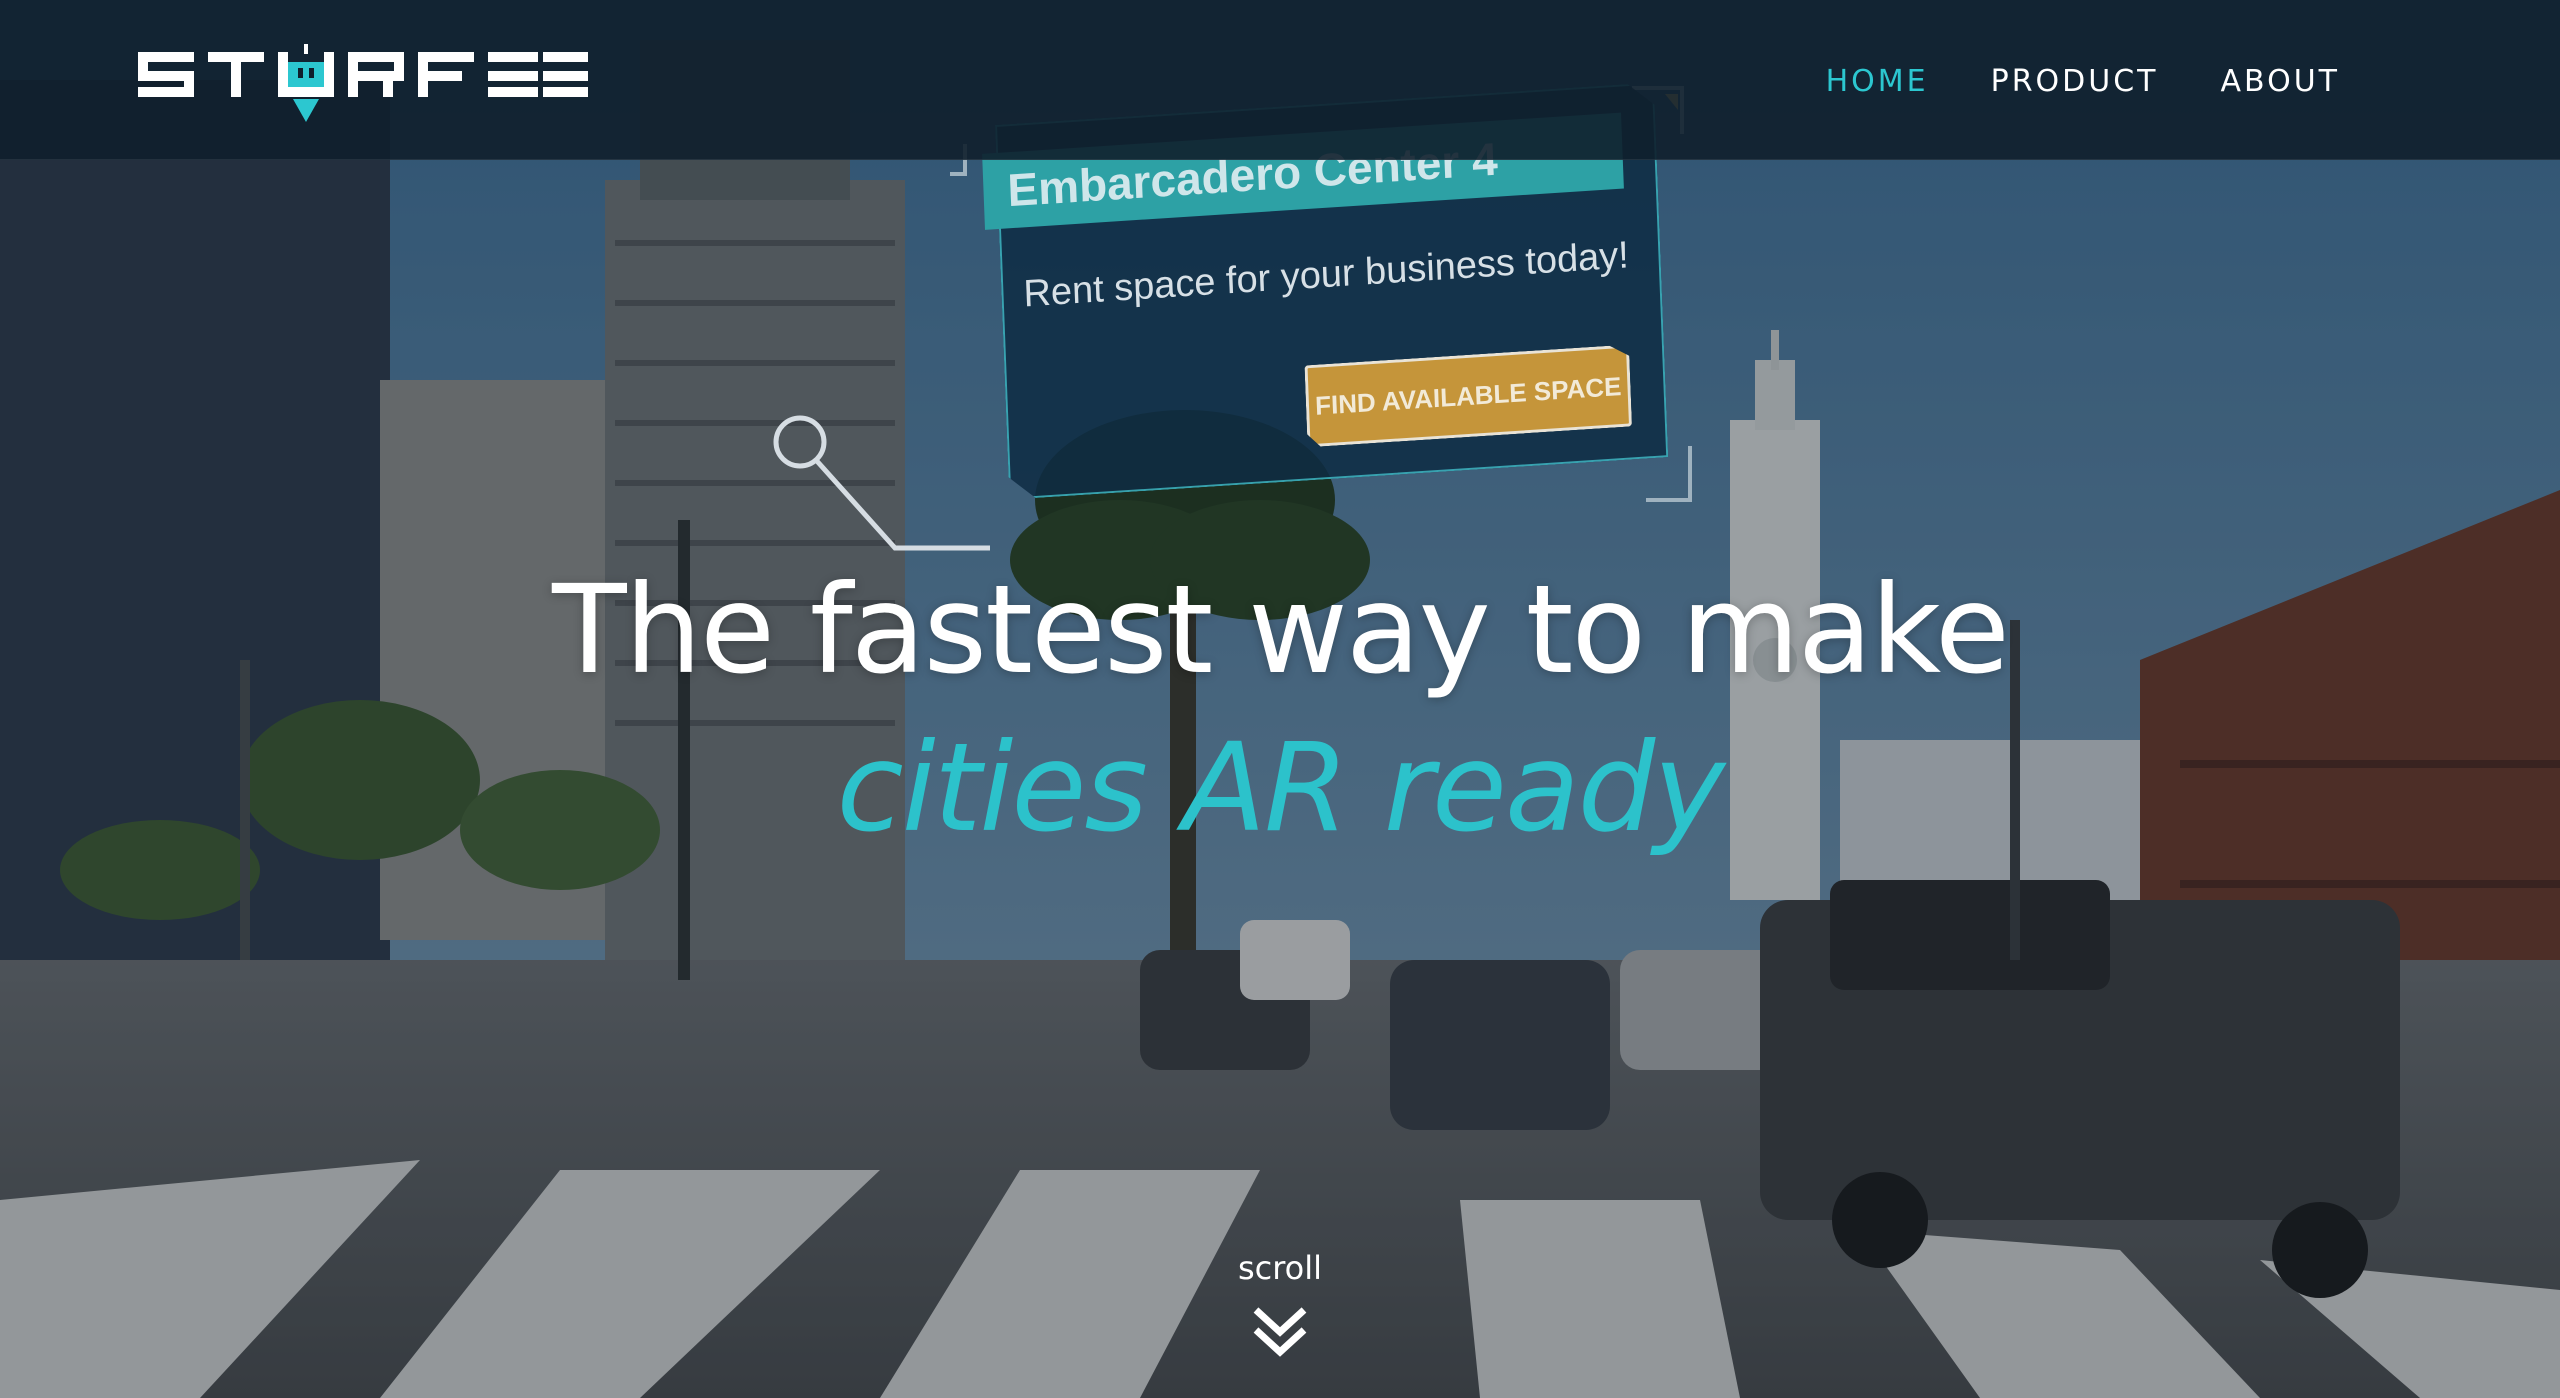 This screenshot has width=2560, height=1398. I want to click on nav-link-about: ABOUT, so click(2280, 82).